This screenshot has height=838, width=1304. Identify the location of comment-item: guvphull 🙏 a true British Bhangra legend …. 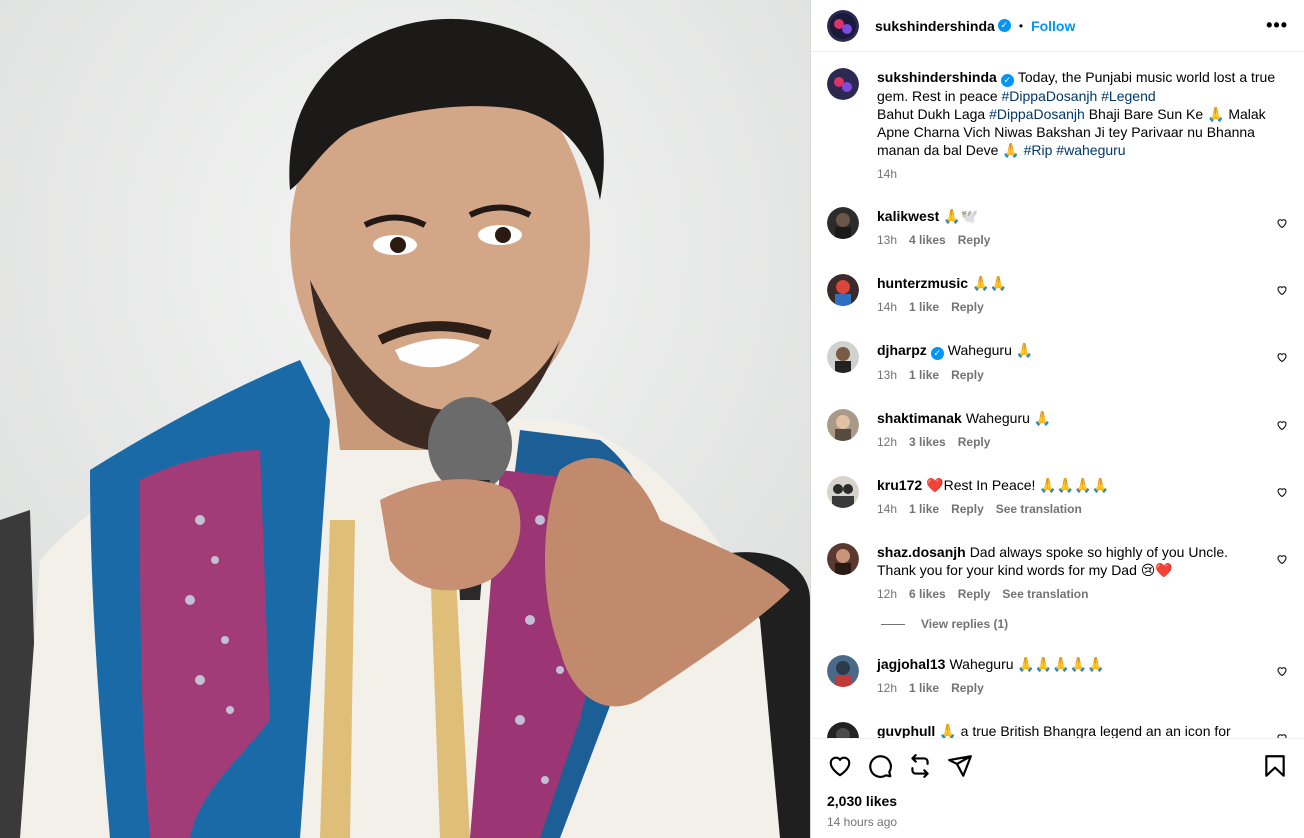
(1057, 730).